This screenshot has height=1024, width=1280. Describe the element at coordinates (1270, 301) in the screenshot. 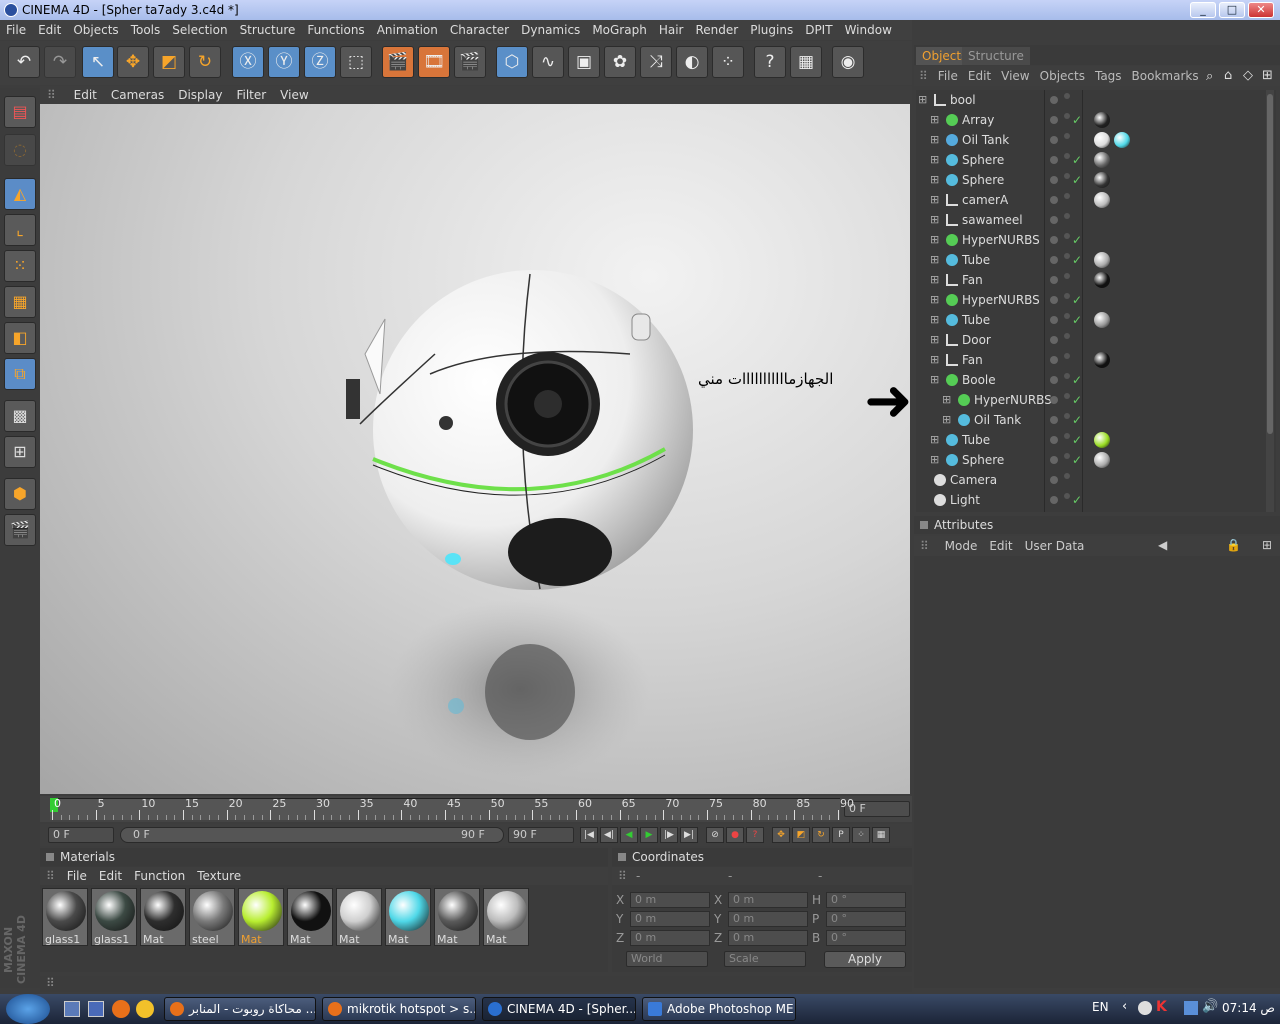

I see `object-scrollbar` at that location.